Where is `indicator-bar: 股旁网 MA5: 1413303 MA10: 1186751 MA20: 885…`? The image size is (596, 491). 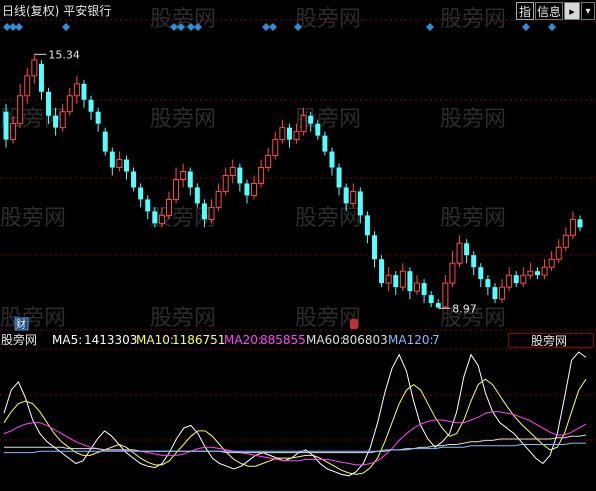
indicator-bar: 股旁网 MA5: 1413303 MA10: 1186751 MA20: 885… is located at coordinates (298, 340).